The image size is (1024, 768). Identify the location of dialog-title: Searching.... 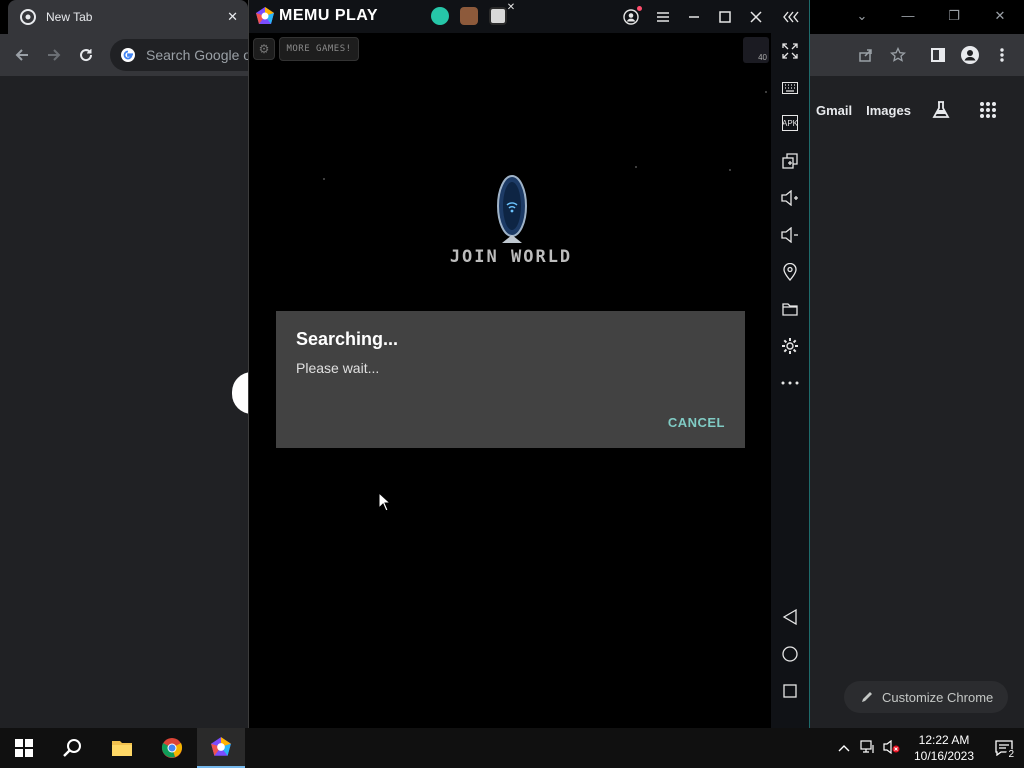
(347, 339).